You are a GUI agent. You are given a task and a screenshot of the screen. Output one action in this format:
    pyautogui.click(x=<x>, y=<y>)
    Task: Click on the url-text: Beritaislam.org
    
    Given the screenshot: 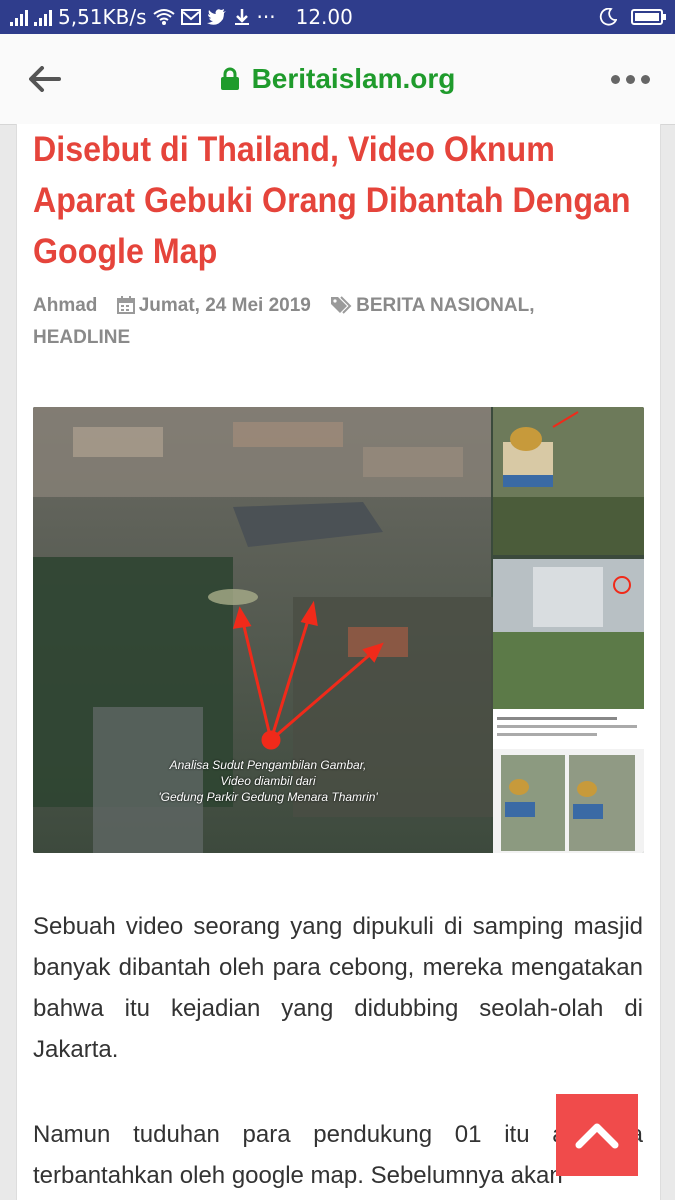 What is the action you would take?
    pyautogui.click(x=353, y=78)
    